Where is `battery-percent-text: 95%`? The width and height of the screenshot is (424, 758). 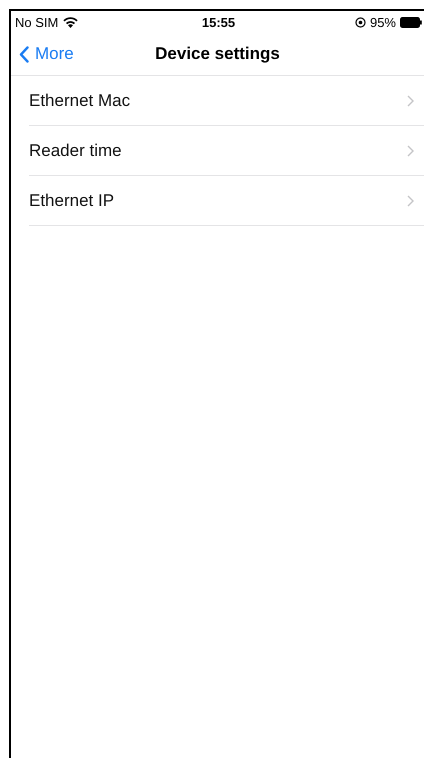
battery-percent-text: 95% is located at coordinates (383, 22).